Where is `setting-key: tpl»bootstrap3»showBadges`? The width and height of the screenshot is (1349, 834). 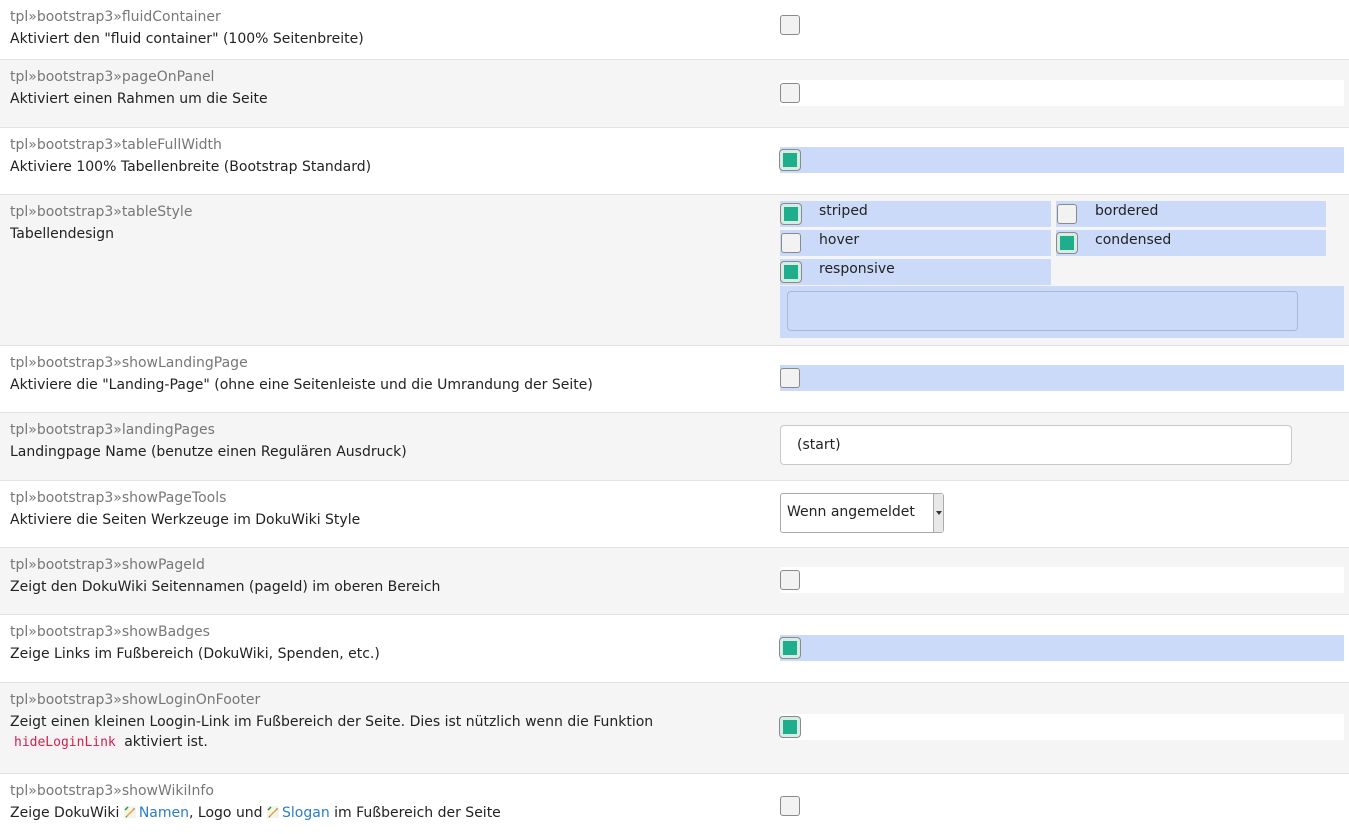
setting-key: tpl»bootstrap3»showBadges is located at coordinates (110, 632).